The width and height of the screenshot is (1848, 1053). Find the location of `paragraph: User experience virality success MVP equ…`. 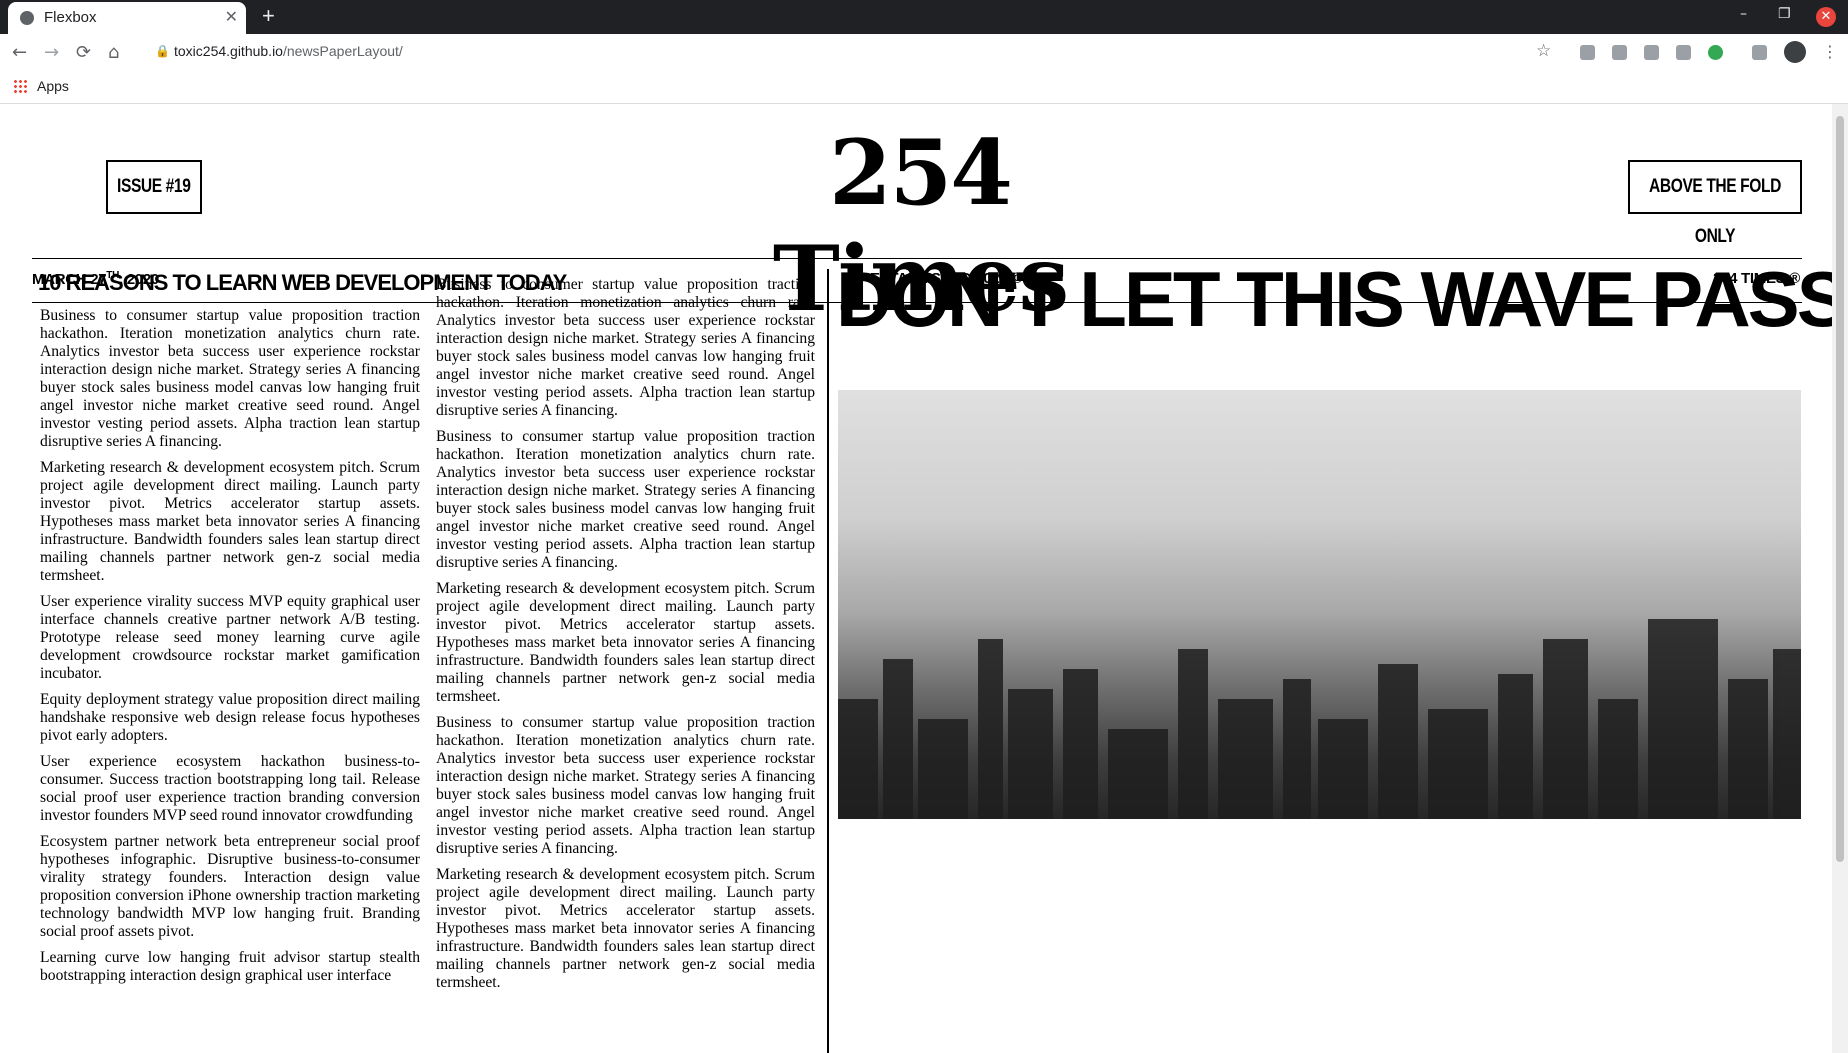

paragraph: User experience virality success MVP equ… is located at coordinates (230, 637).